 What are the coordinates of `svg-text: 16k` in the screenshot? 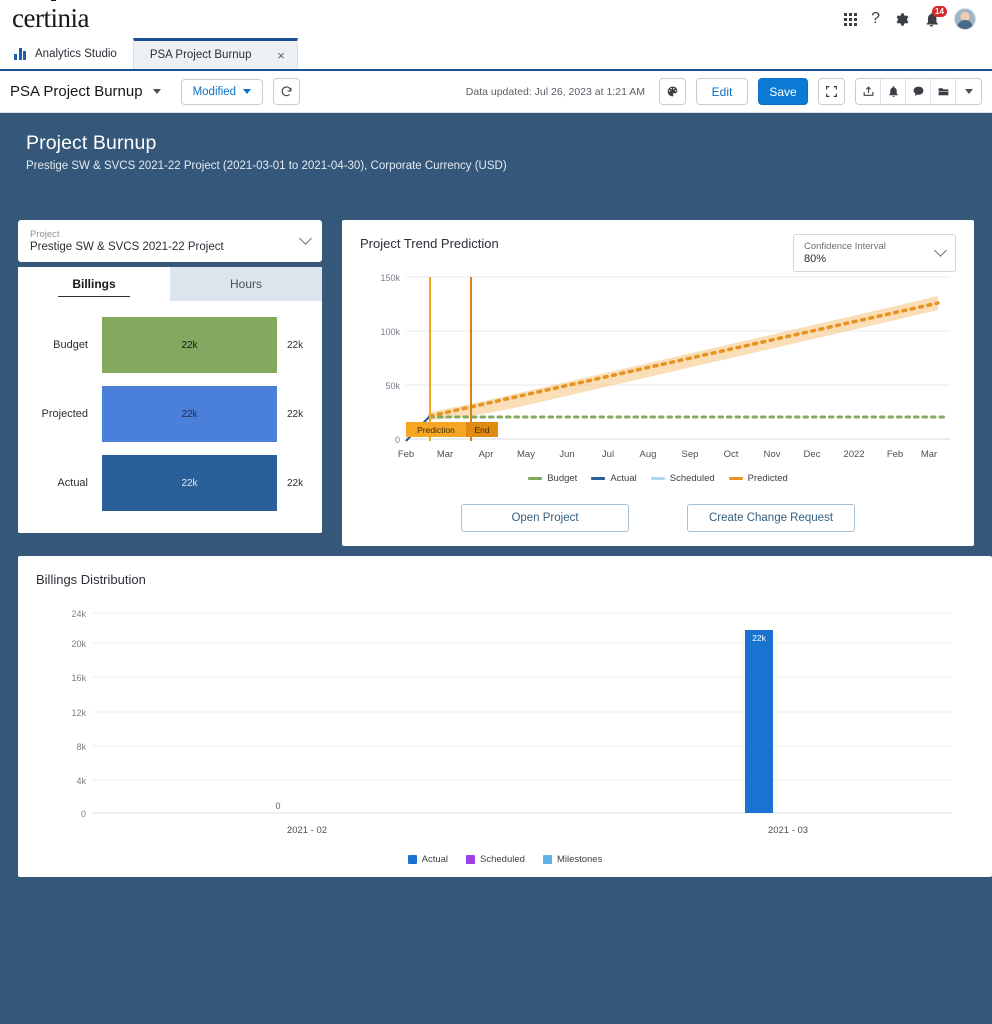 It's located at (78, 678).